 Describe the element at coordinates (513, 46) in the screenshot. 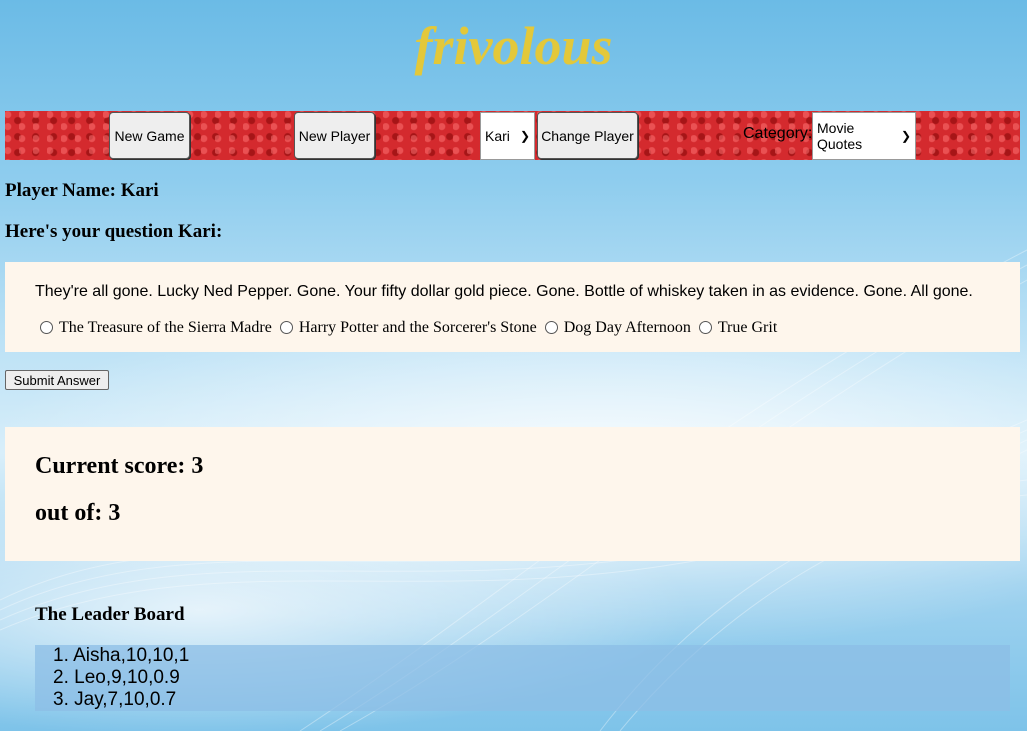

I see `app-title: frivolous` at that location.